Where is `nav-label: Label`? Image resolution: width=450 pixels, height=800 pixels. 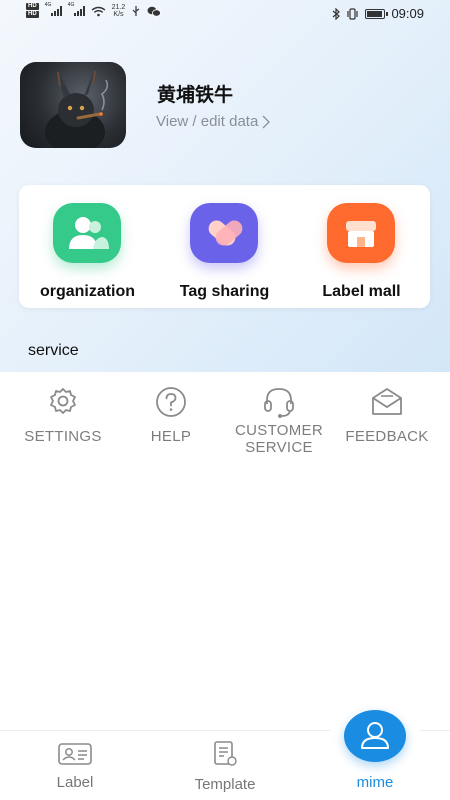 nav-label: Label is located at coordinates (75, 782).